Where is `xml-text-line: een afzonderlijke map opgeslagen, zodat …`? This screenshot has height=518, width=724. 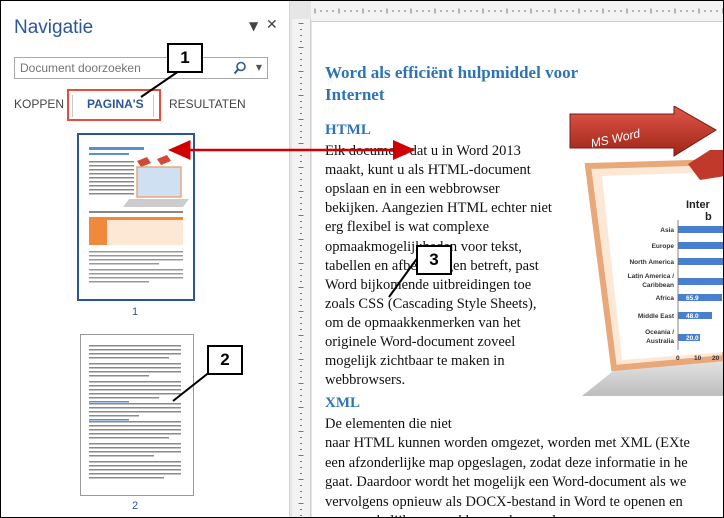 xml-text-line: een afzonderlijke map opgeslagen, zodat … is located at coordinates (506, 462).